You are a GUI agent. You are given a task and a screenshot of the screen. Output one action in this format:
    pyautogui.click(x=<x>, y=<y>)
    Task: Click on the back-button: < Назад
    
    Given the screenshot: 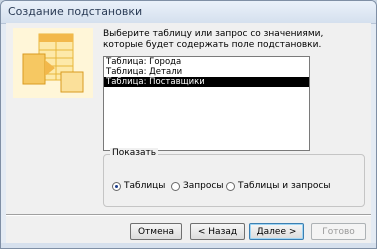 What is the action you would take?
    pyautogui.click(x=217, y=231)
    